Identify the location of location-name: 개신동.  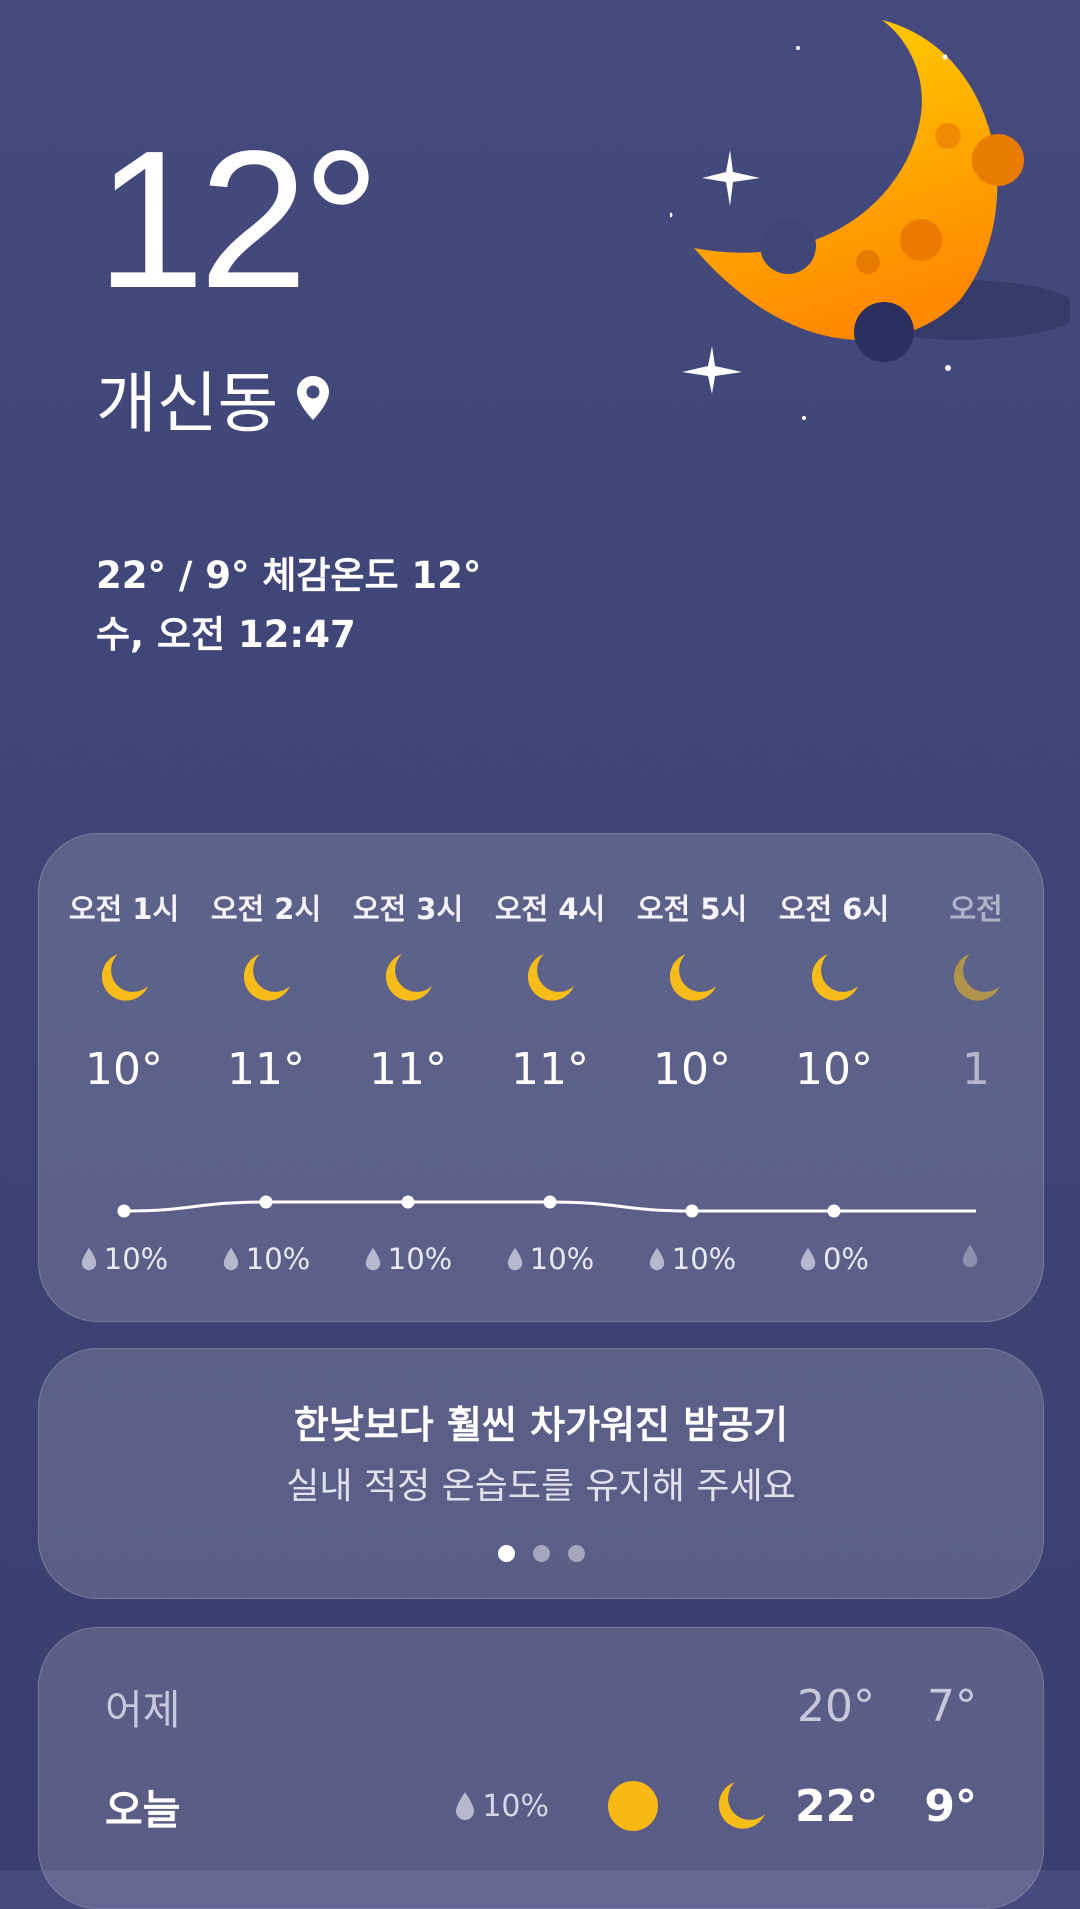
(187, 403).